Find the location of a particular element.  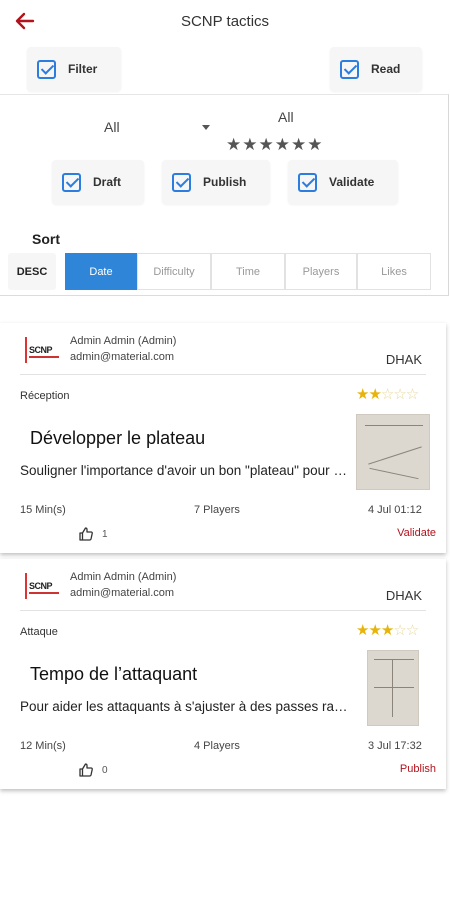

dropdown-caret-icon is located at coordinates (206, 127).